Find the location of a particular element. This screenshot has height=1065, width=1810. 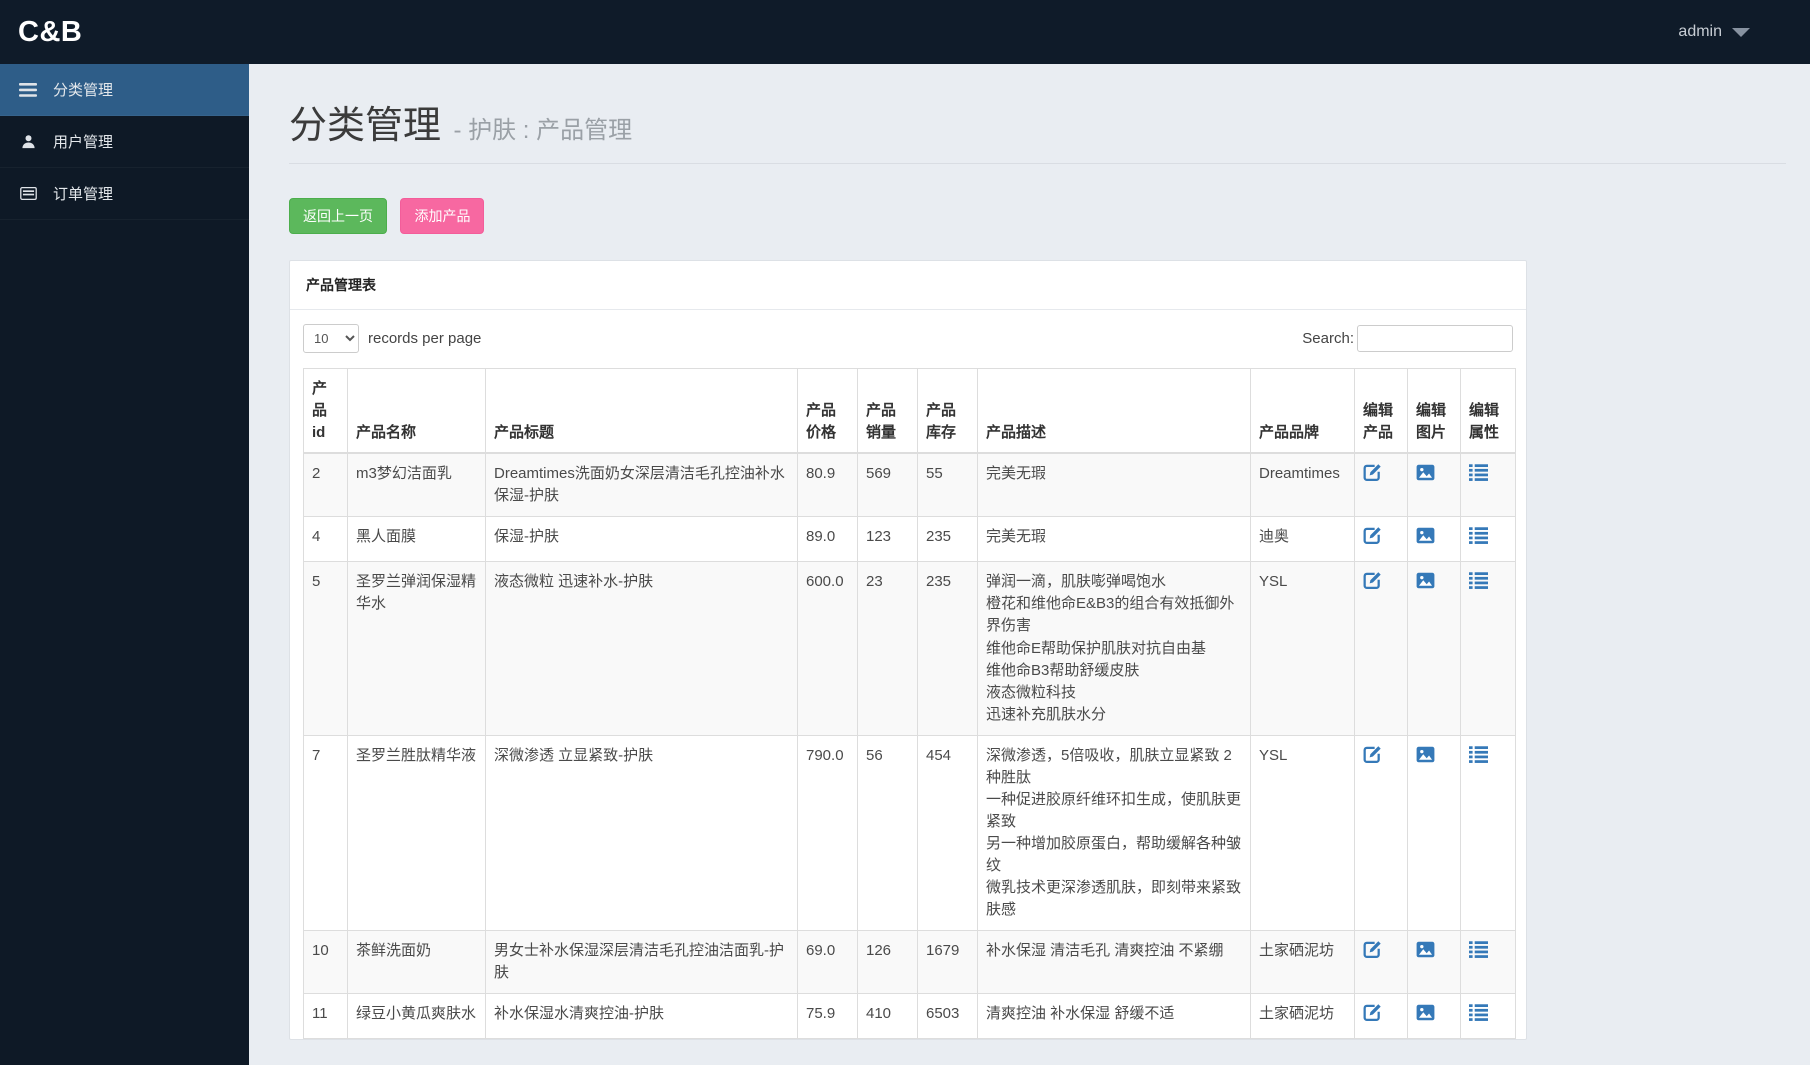

cell-brand: YSL is located at coordinates (1302, 833).